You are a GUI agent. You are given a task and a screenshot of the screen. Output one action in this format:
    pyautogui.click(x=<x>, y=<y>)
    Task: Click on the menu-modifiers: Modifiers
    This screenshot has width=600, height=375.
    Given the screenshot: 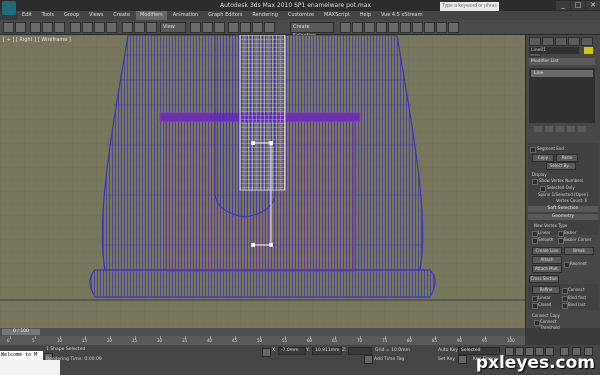 What is the action you would take?
    pyautogui.click(x=151, y=15)
    